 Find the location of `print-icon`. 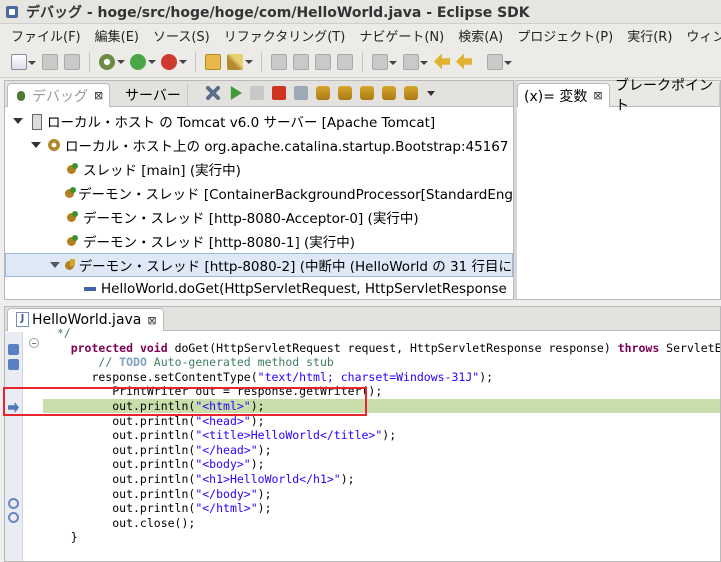

print-icon is located at coordinates (72, 61).